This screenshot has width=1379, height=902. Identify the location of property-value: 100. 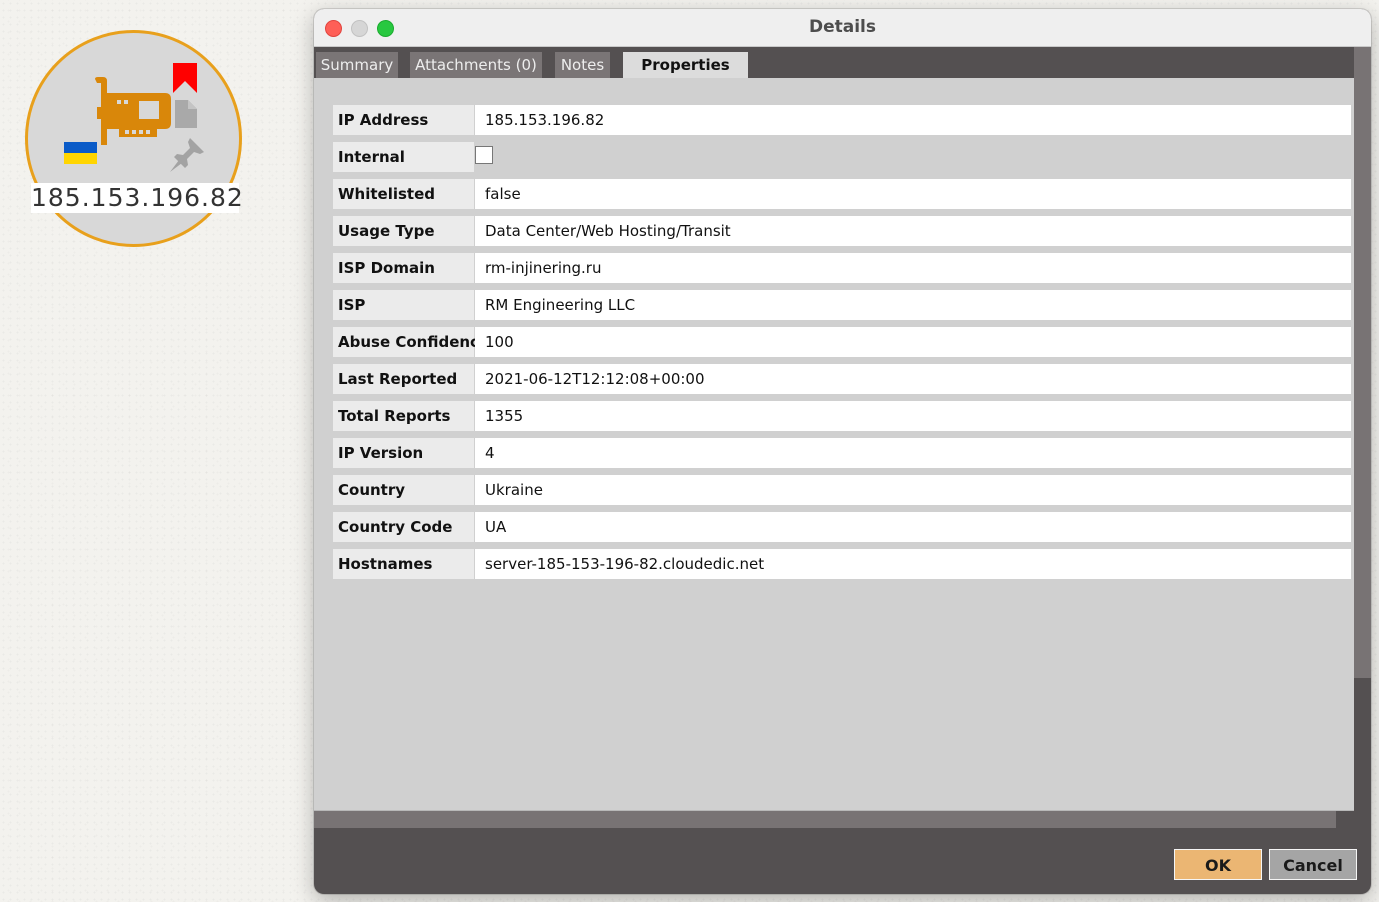
(913, 342).